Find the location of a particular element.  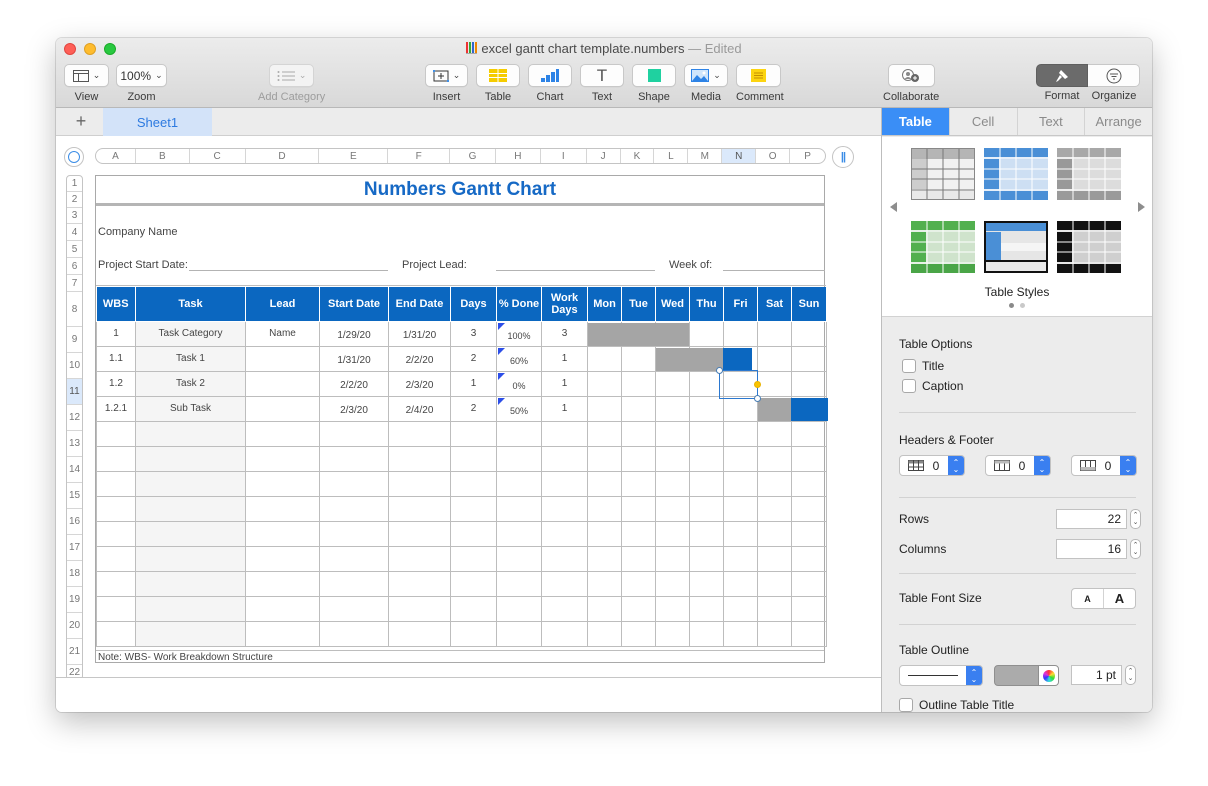

row-header-7: 7 is located at coordinates (74, 283).